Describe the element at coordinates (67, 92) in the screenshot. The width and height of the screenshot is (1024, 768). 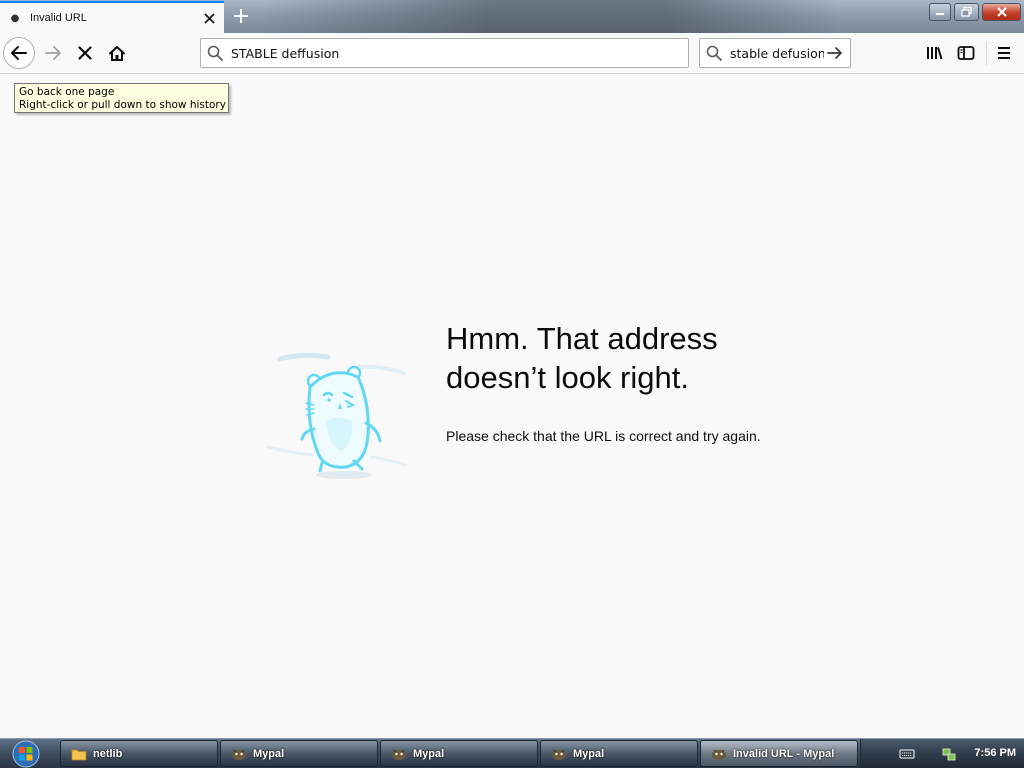
I see `tooltip-line-1: Go back one page` at that location.